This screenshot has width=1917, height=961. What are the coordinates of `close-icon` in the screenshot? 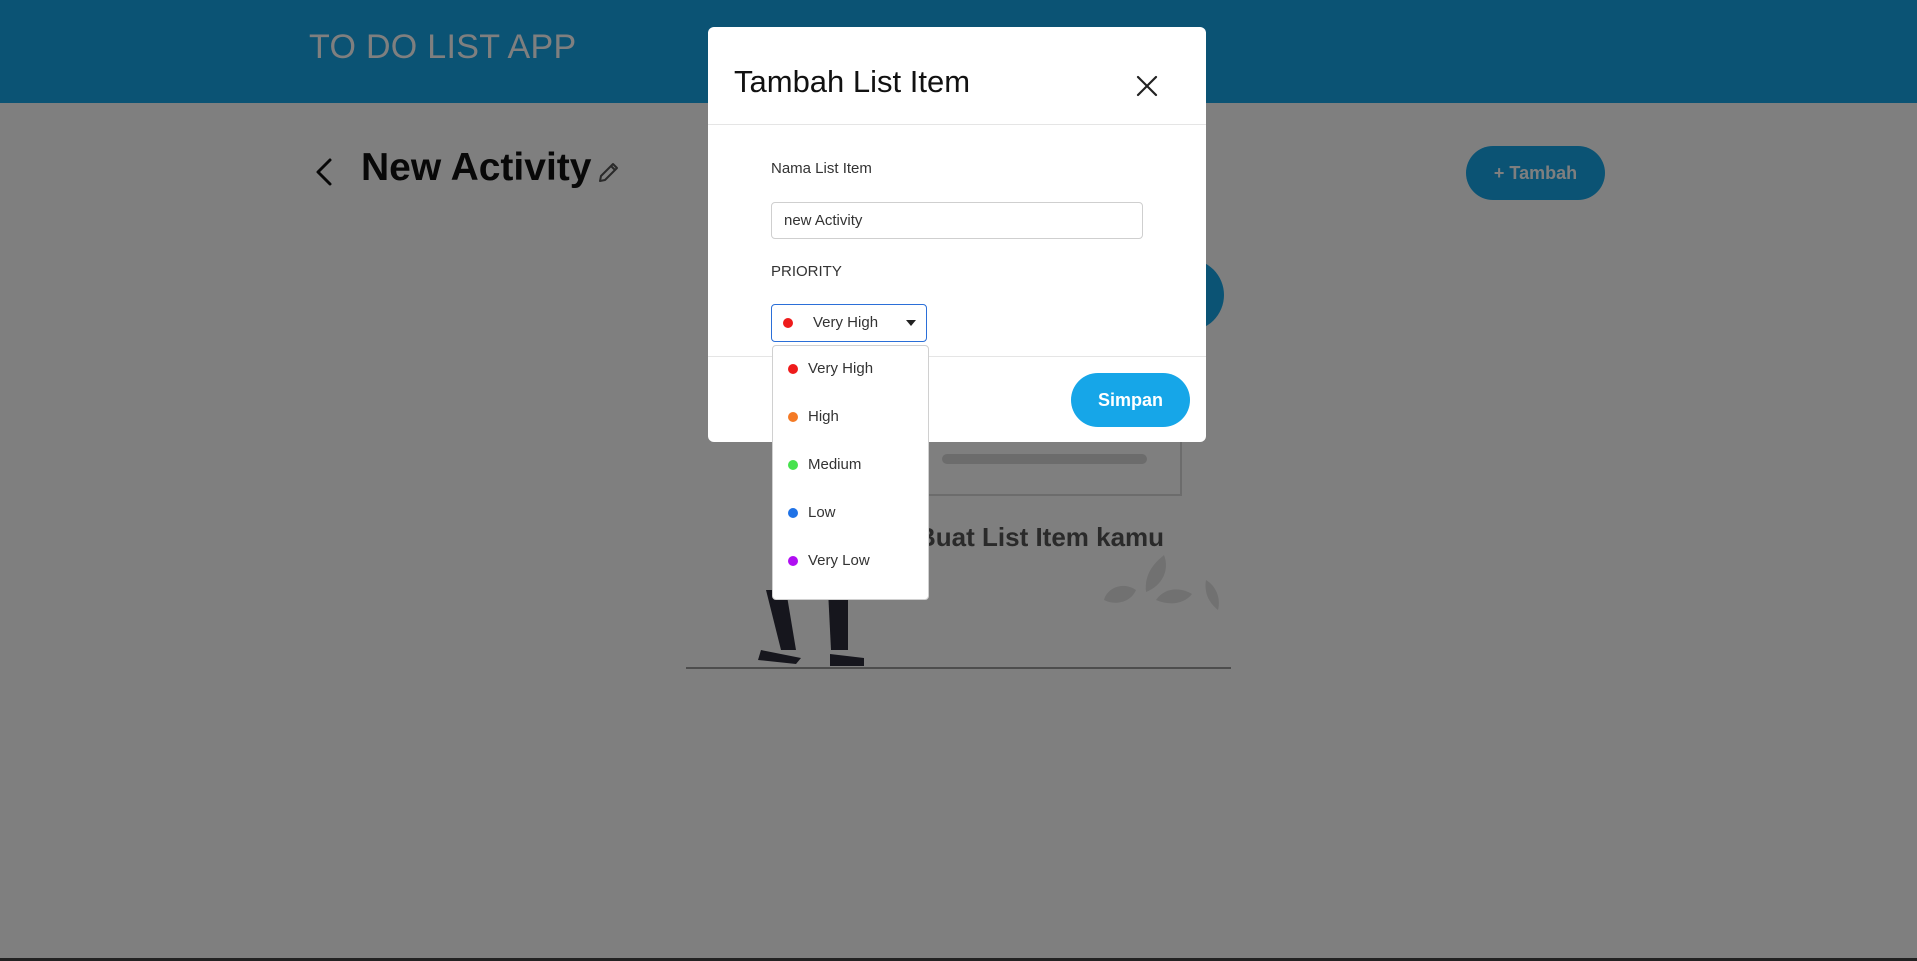 It's located at (1147, 86).